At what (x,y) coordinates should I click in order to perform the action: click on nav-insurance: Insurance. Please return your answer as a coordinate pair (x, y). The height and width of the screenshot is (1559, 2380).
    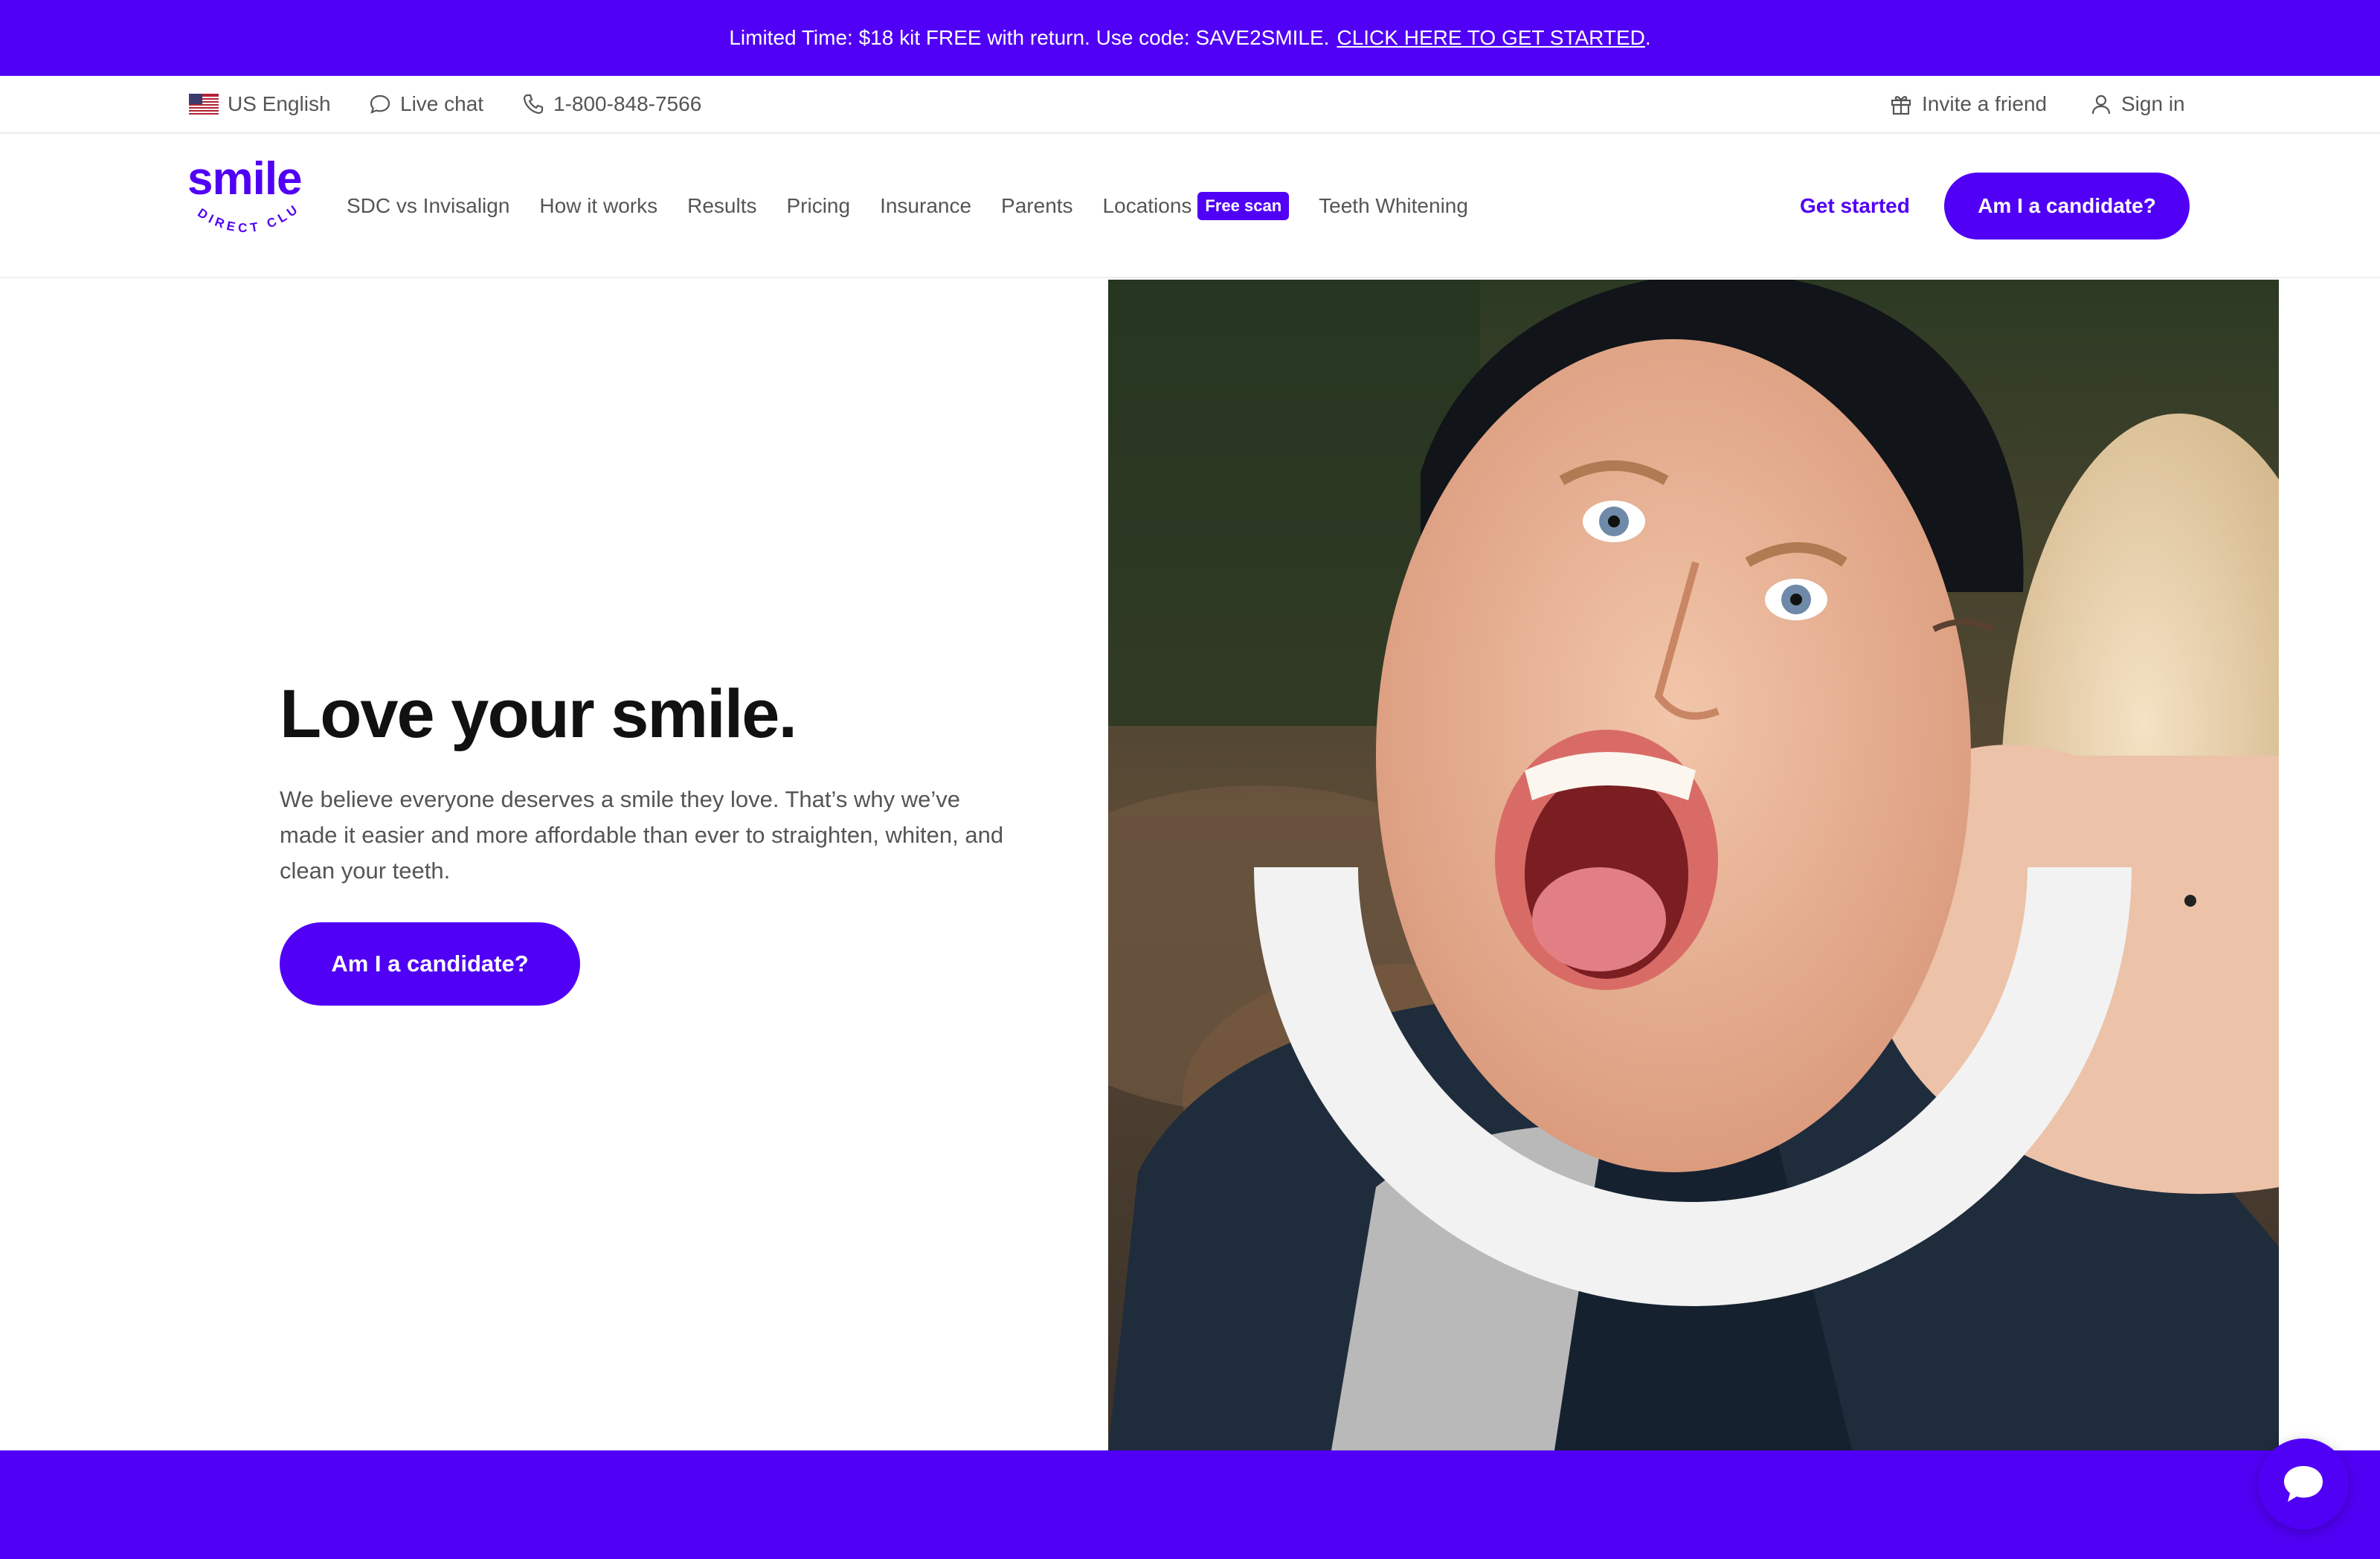
    Looking at the image, I should click on (926, 206).